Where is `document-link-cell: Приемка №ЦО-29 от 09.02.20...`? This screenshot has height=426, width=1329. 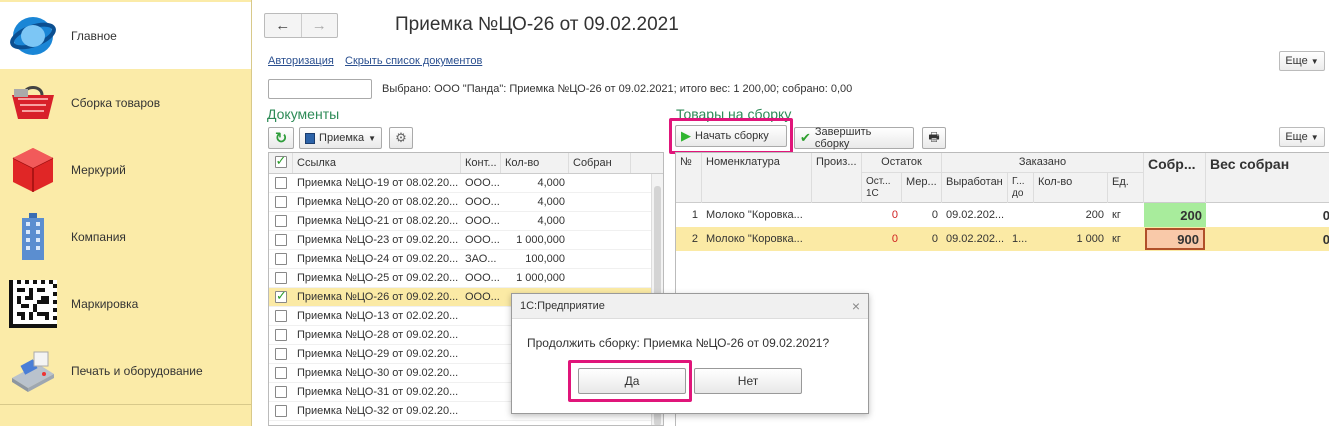
document-link-cell: Приемка №ЦО-29 от 09.02.20... is located at coordinates (378, 354).